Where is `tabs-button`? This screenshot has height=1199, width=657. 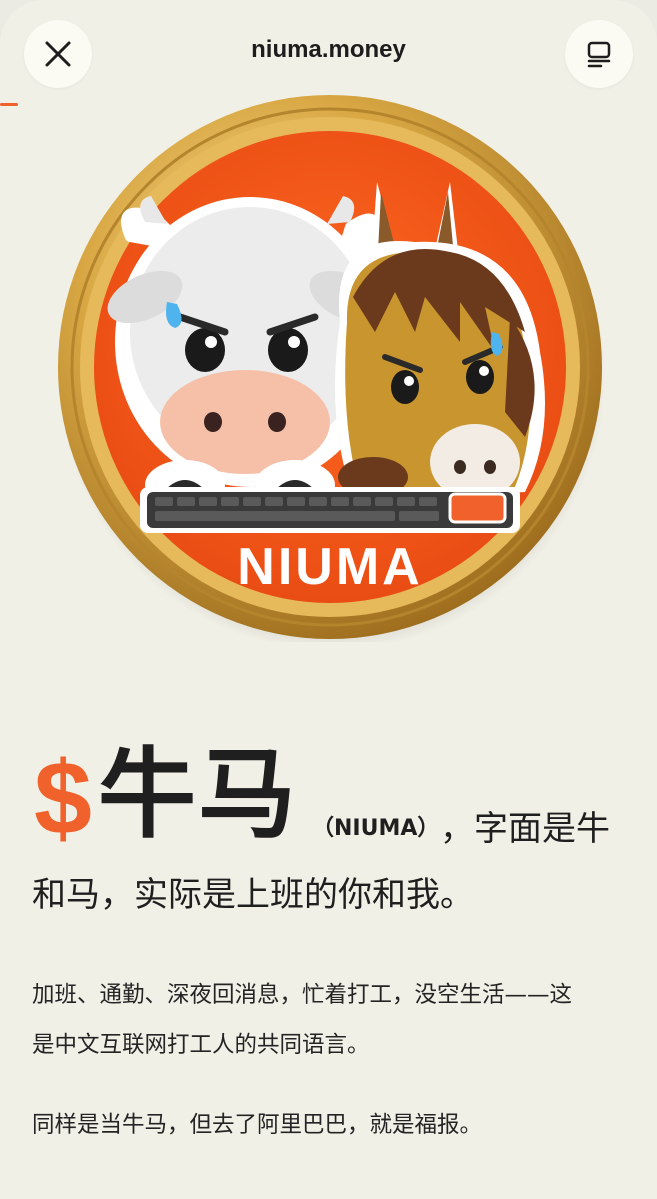 tabs-button is located at coordinates (599, 54).